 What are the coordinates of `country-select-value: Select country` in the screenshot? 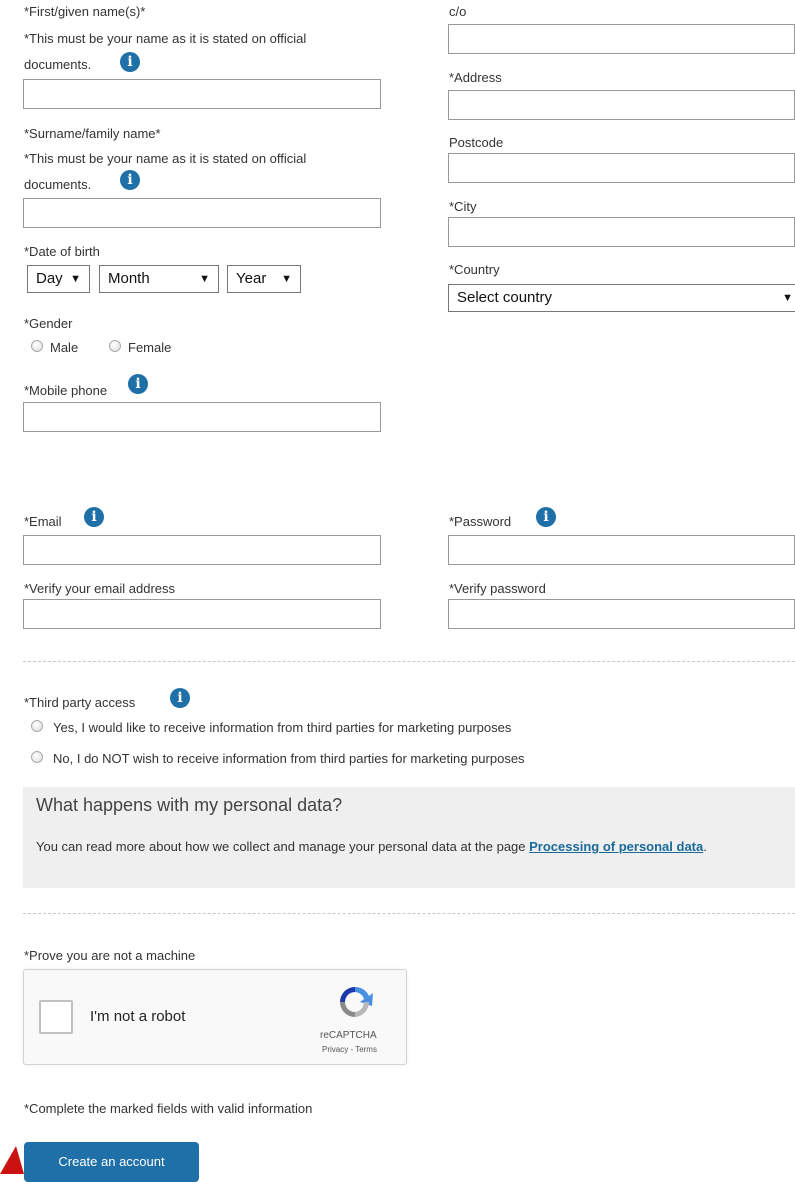 It's located at (505, 297).